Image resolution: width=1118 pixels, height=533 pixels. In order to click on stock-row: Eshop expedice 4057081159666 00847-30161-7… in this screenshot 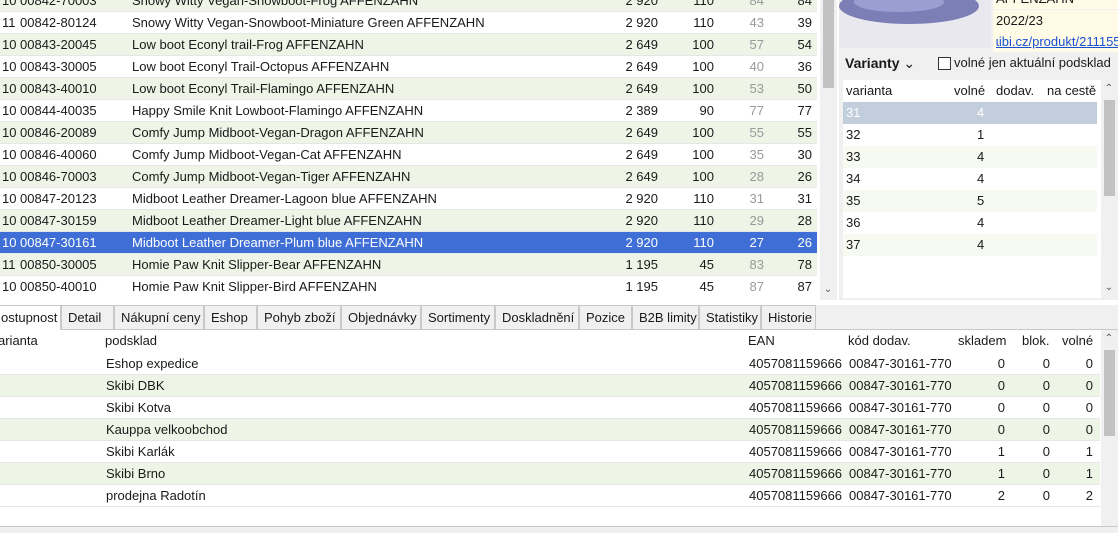, I will do `click(550, 364)`.